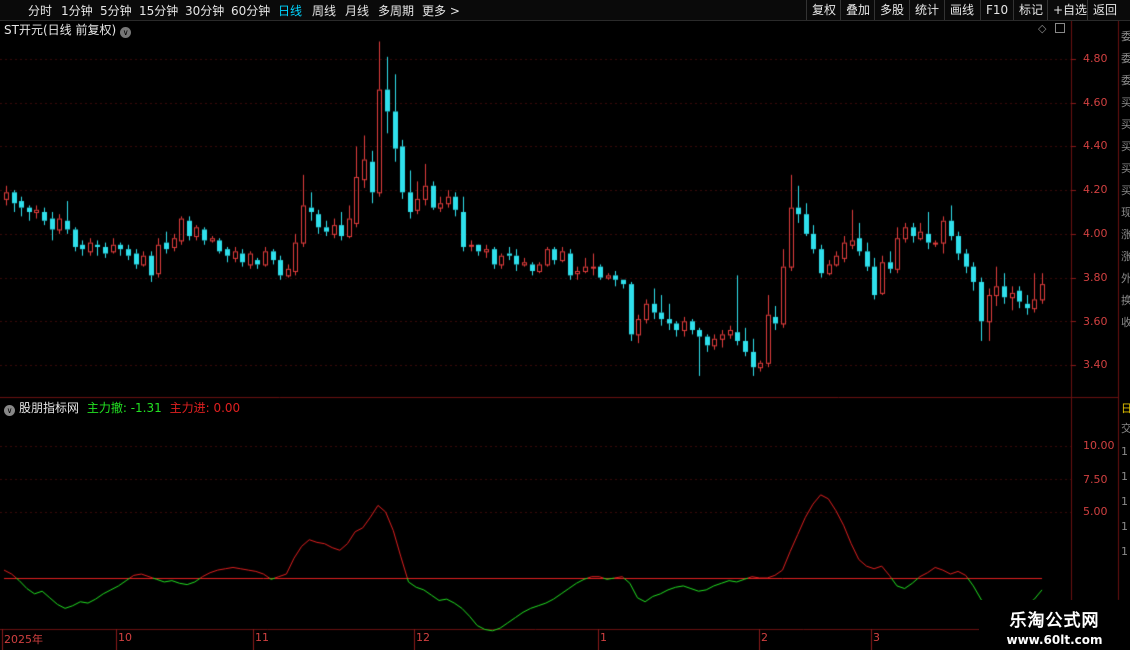 This screenshot has width=1130, height=650. Describe the element at coordinates (23, 639) in the screenshot. I see `date-label: 2025年` at that location.